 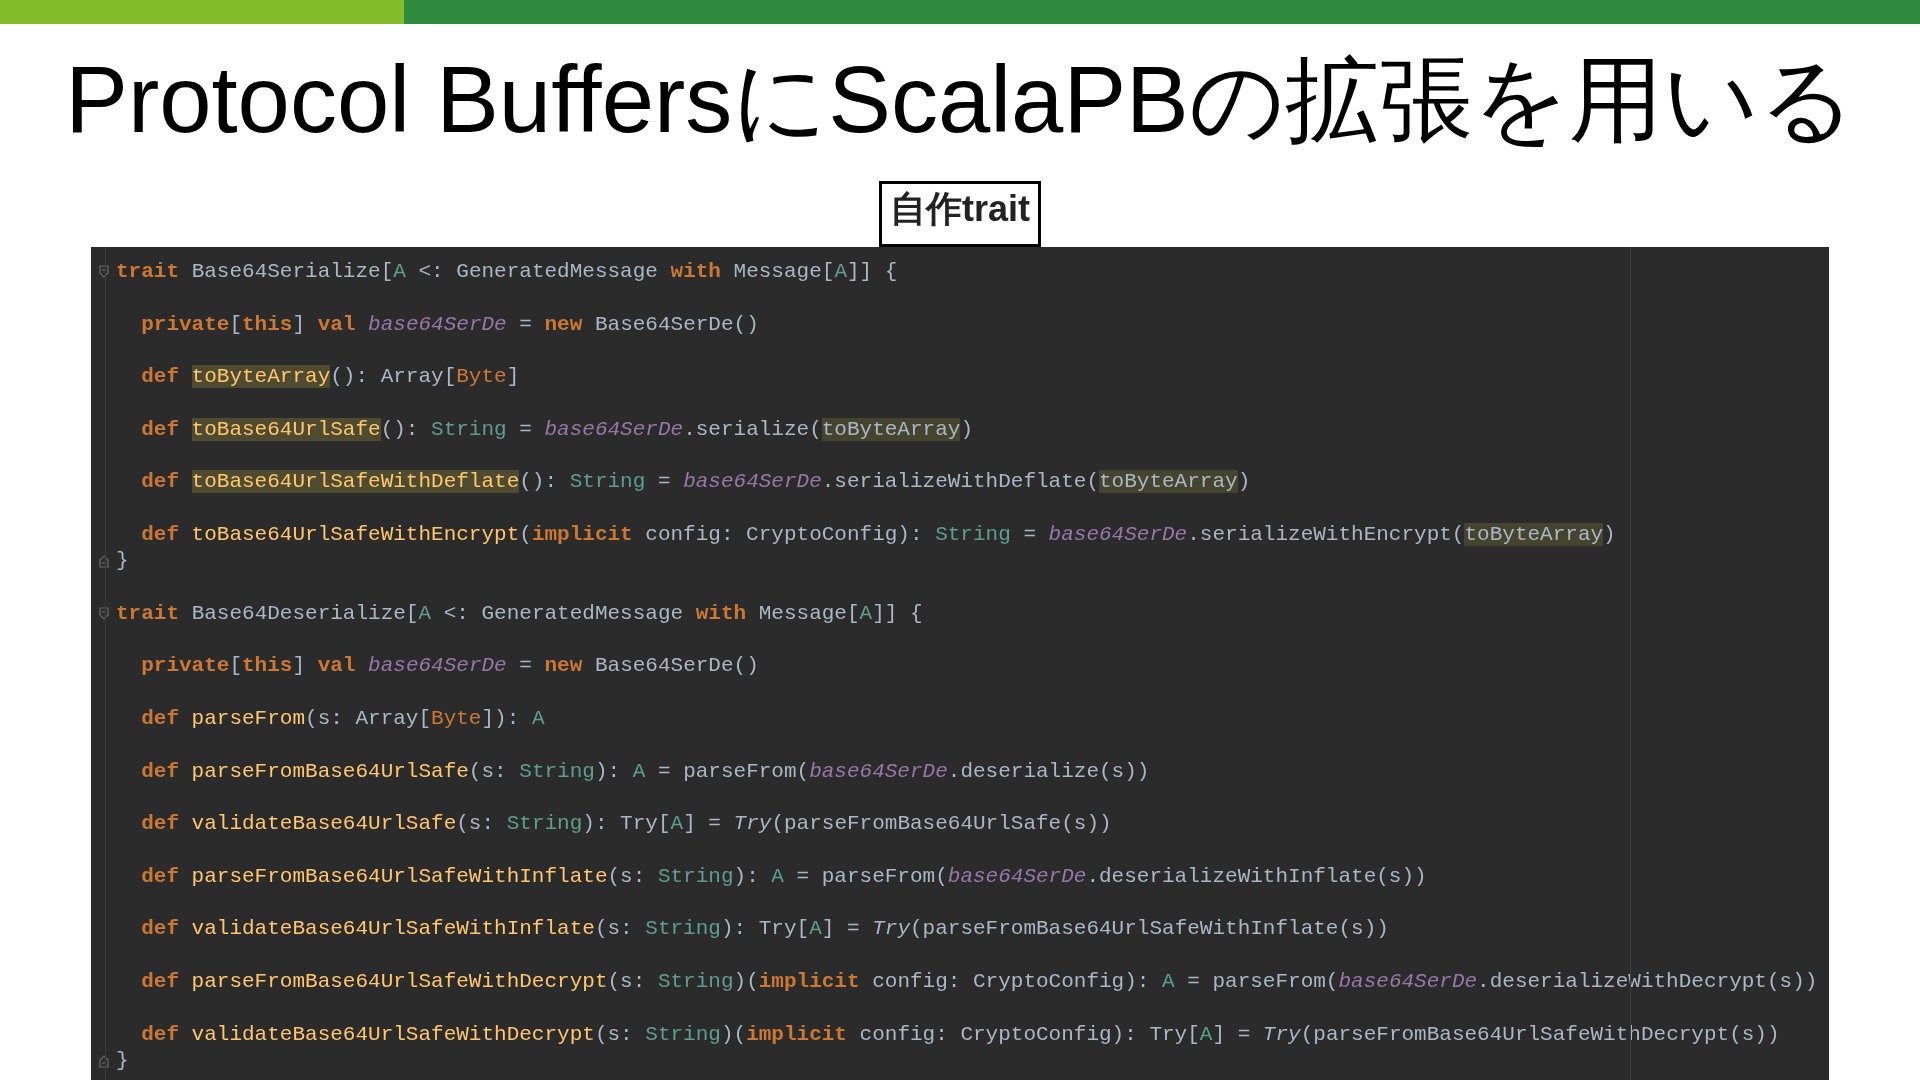 What do you see at coordinates (979, 982) in the screenshot?
I see `code-line: def parseFromBase64UrlSafeWithDecrypt(s: String)(implicit config: CryptoConfig): A = parseFrom(base64SerDe.deserializeWithDecrypt(s))` at bounding box center [979, 982].